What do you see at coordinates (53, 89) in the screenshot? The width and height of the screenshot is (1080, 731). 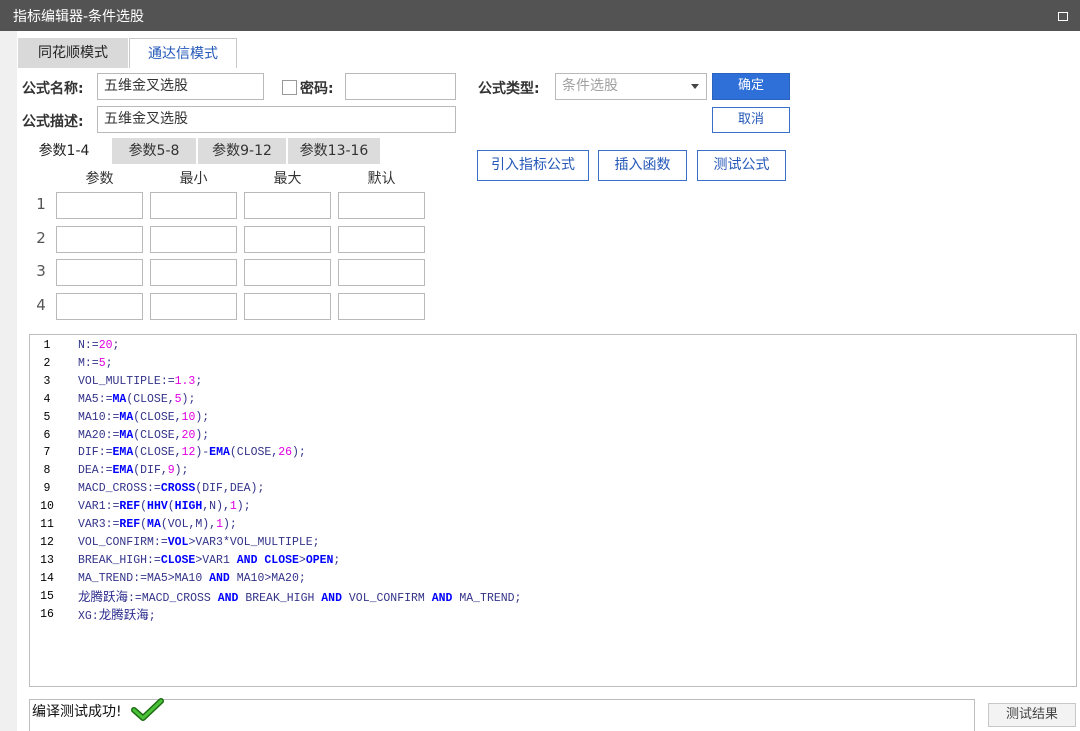 I see `formula-name-label: 公式名称:` at bounding box center [53, 89].